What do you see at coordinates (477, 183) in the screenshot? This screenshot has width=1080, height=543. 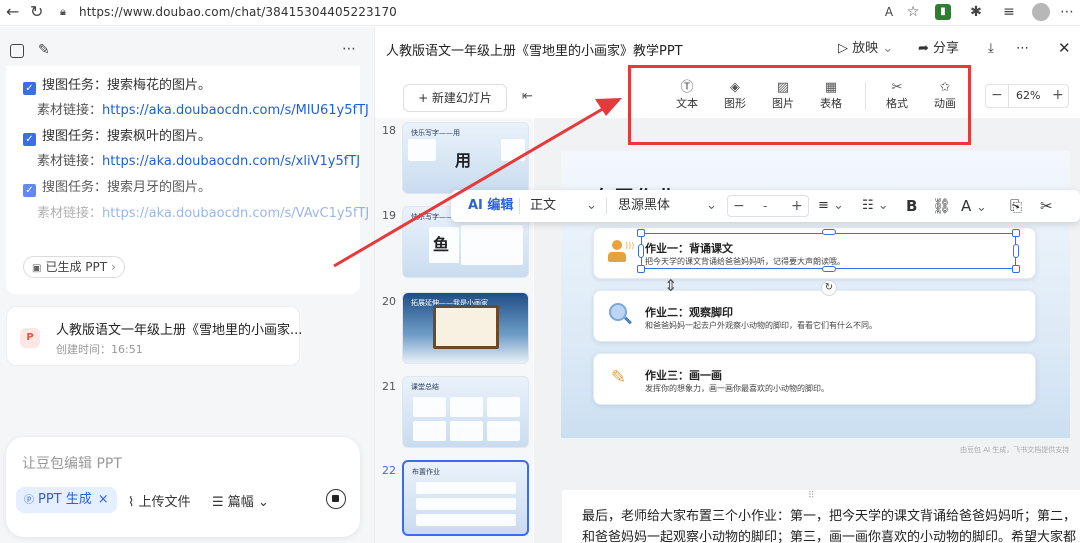 I see `annotation-arrow` at bounding box center [477, 183].